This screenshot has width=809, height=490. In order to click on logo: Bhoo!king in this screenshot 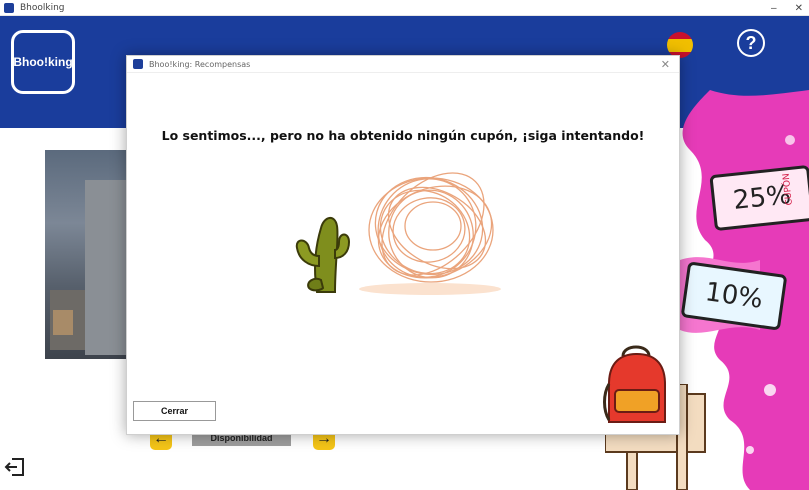, I will do `click(43, 62)`.